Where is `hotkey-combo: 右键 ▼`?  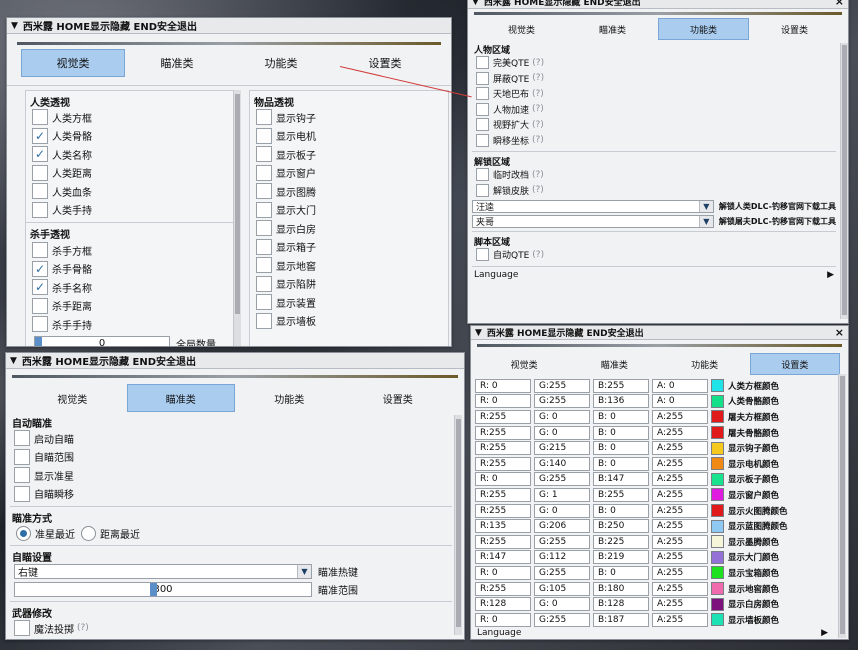 hotkey-combo: 右键 ▼ is located at coordinates (163, 571).